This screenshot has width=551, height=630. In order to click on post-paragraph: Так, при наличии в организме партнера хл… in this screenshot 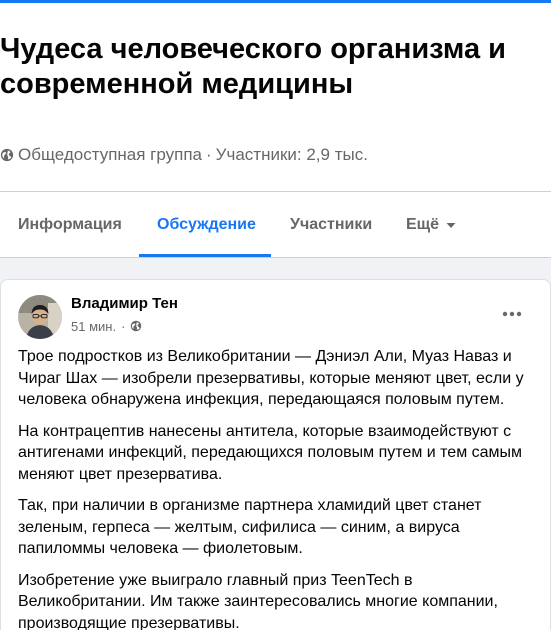, I will do `click(250, 527)`.